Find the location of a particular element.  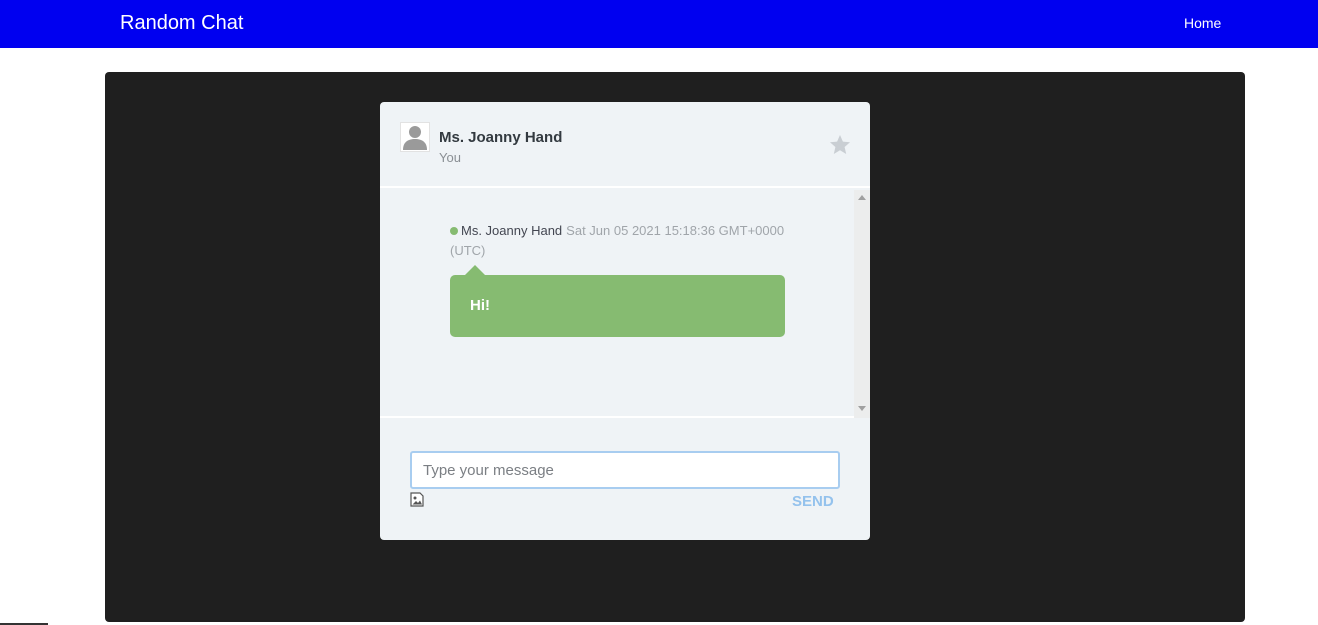

chat-partner-subtitle: You is located at coordinates (450, 157).